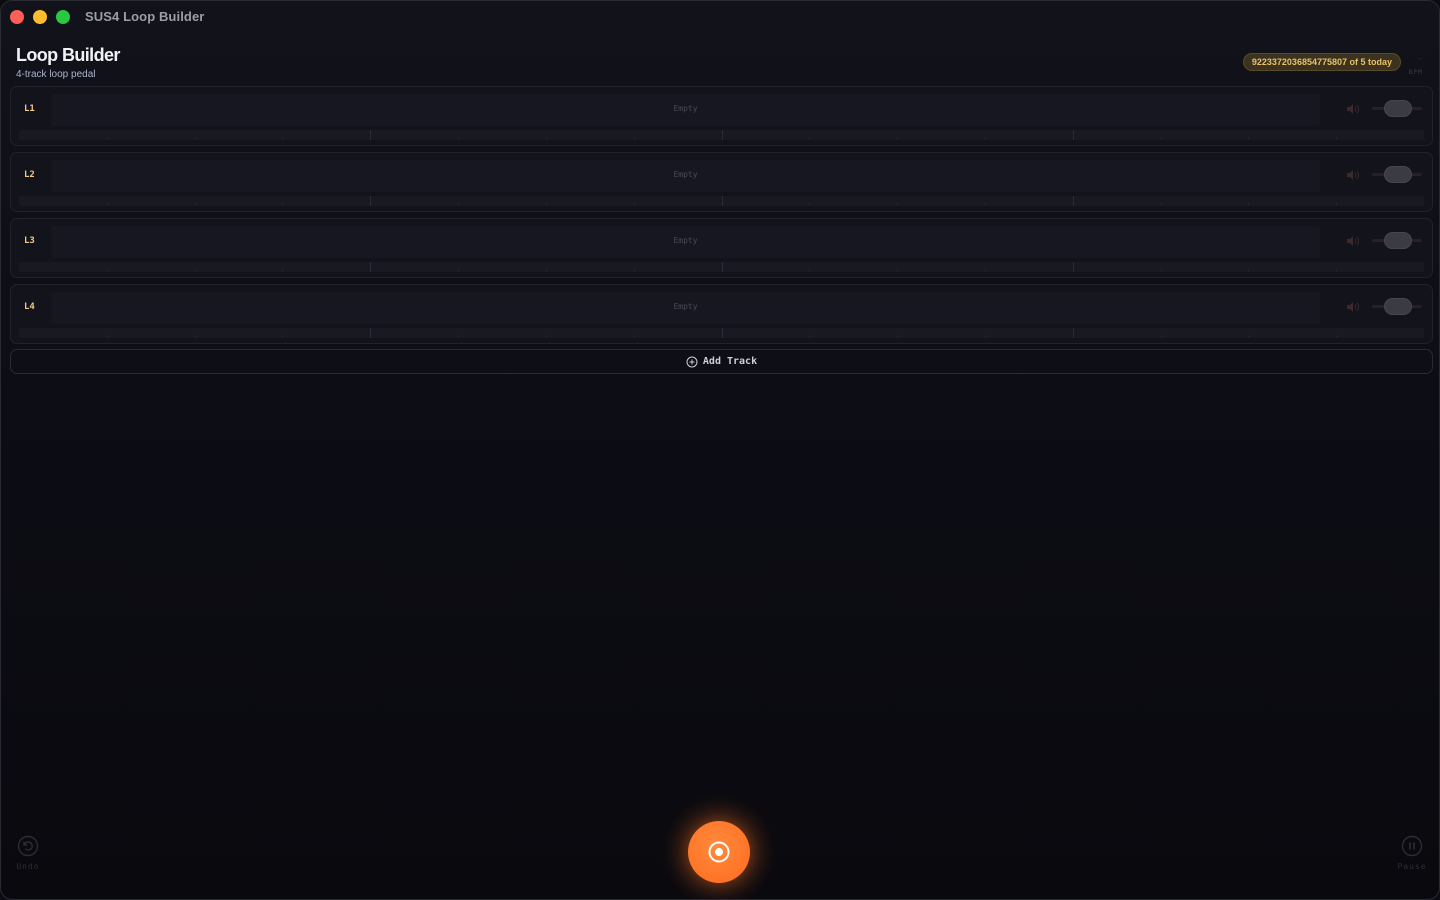 The width and height of the screenshot is (1440, 900). Describe the element at coordinates (720, 17) in the screenshot. I see `title-bar: SUS4 Loop Builder` at that location.